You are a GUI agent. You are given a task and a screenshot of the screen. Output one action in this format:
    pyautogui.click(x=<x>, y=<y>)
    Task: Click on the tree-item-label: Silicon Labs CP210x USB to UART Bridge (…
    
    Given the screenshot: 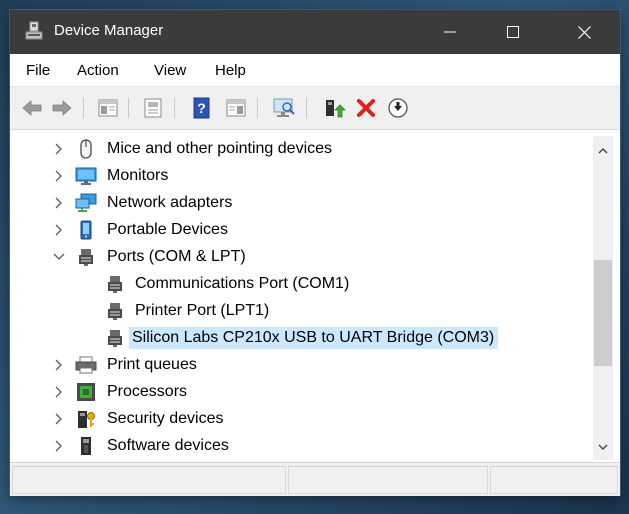 What is the action you would take?
    pyautogui.click(x=314, y=338)
    